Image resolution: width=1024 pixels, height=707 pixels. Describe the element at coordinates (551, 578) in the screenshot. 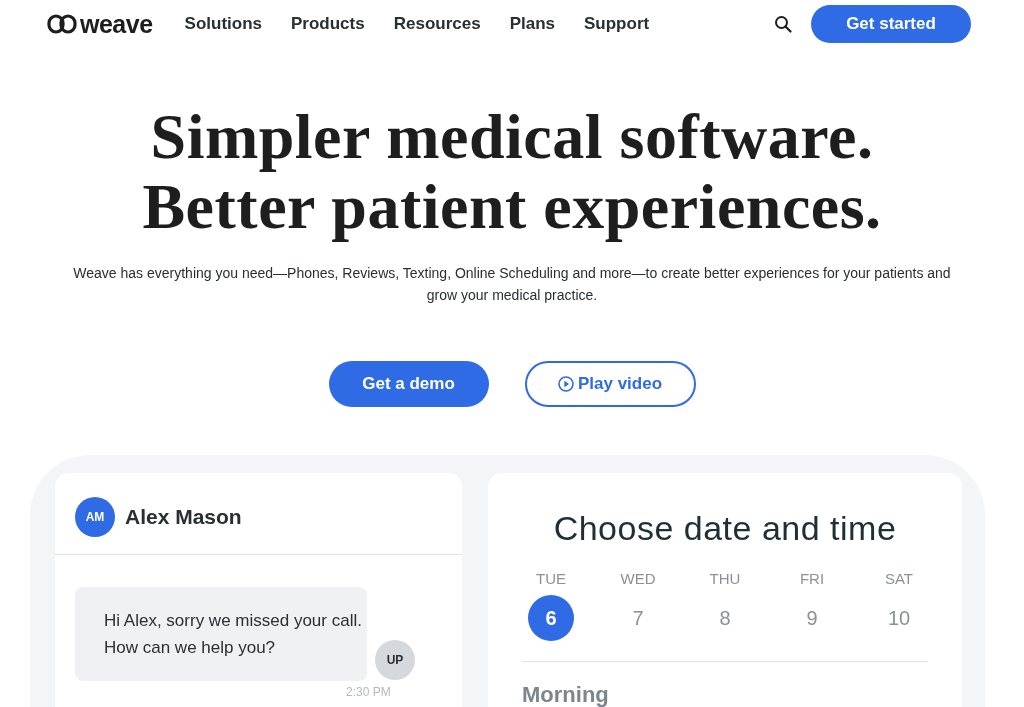

I see `weekday-label: TUE` at that location.